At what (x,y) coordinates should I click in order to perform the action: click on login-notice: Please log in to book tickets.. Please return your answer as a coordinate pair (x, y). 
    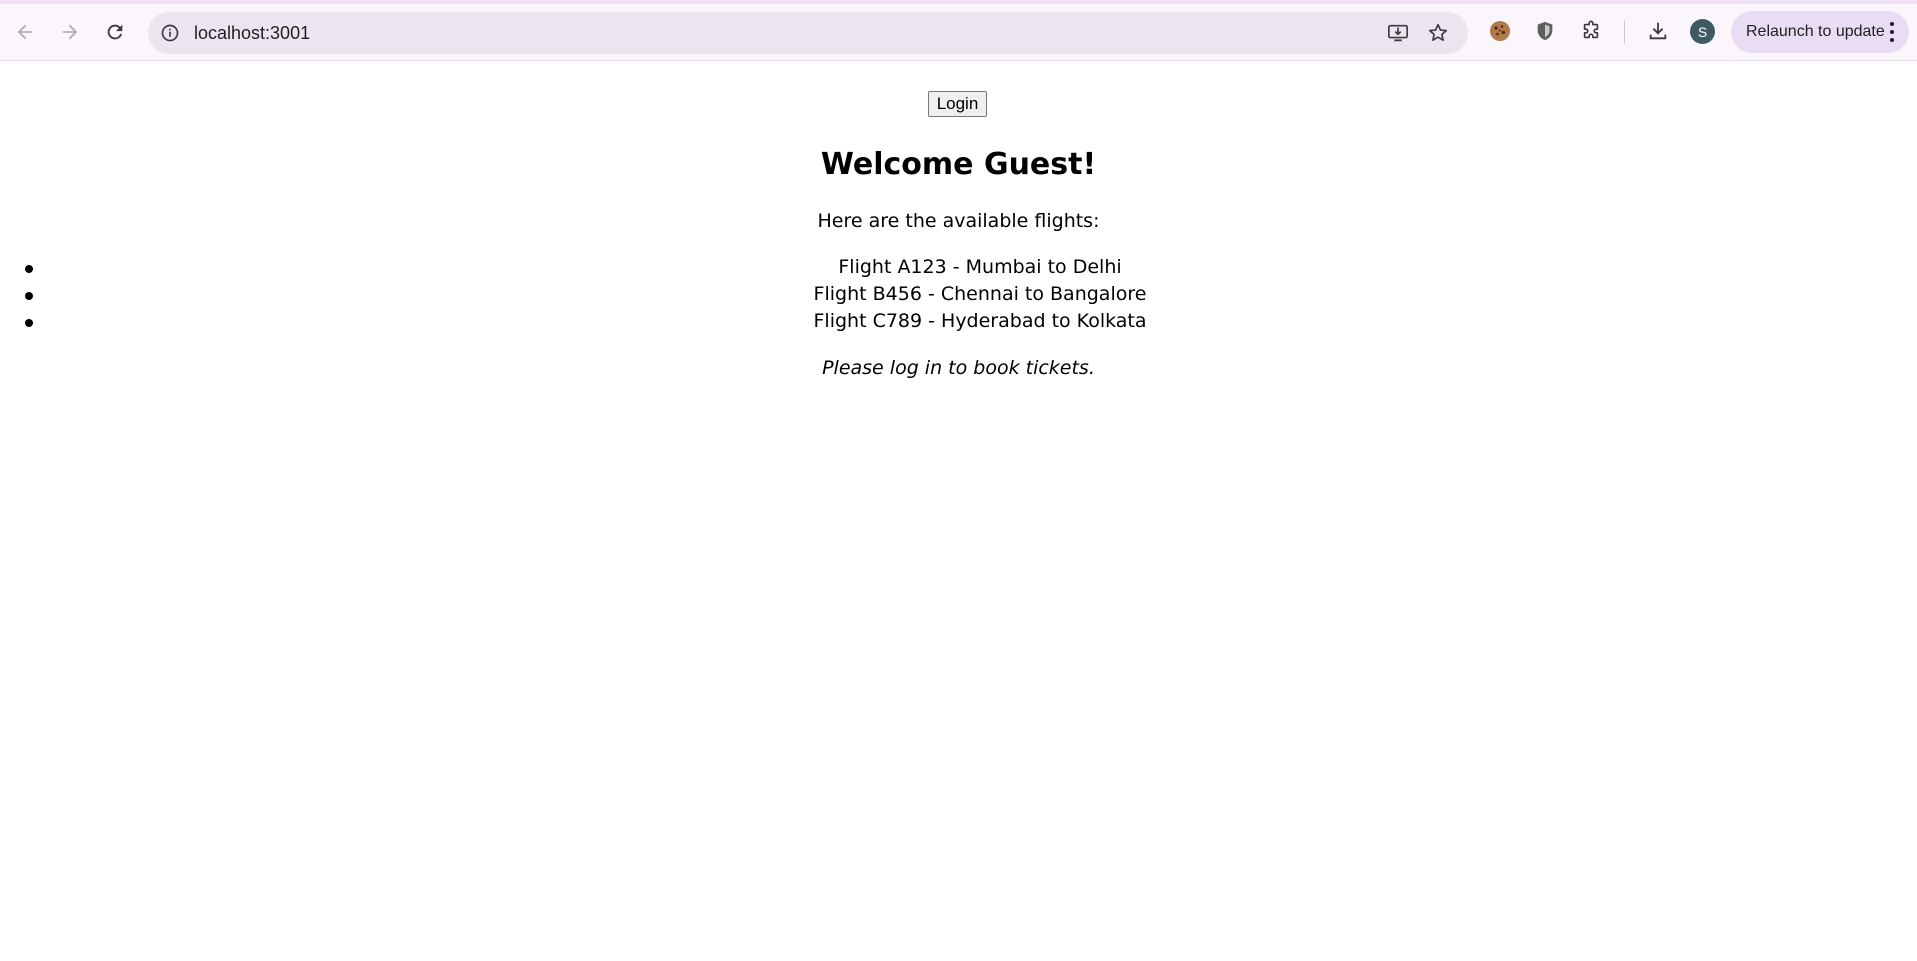
    Looking at the image, I should click on (958, 368).